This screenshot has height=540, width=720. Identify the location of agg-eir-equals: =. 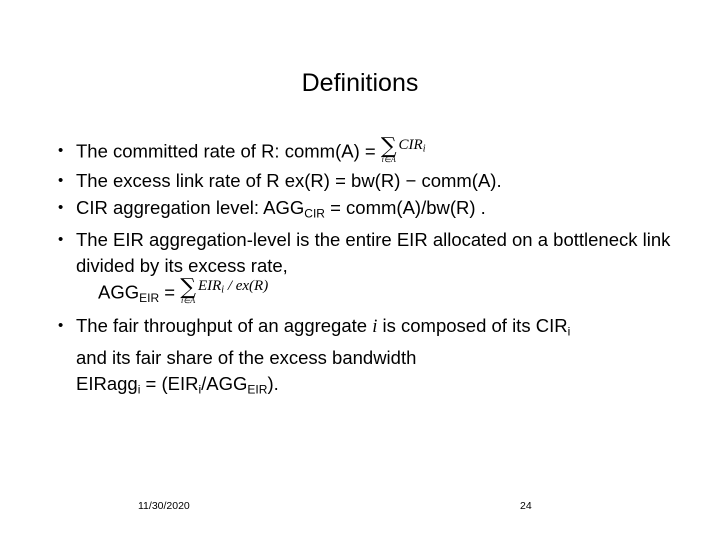
(170, 292).